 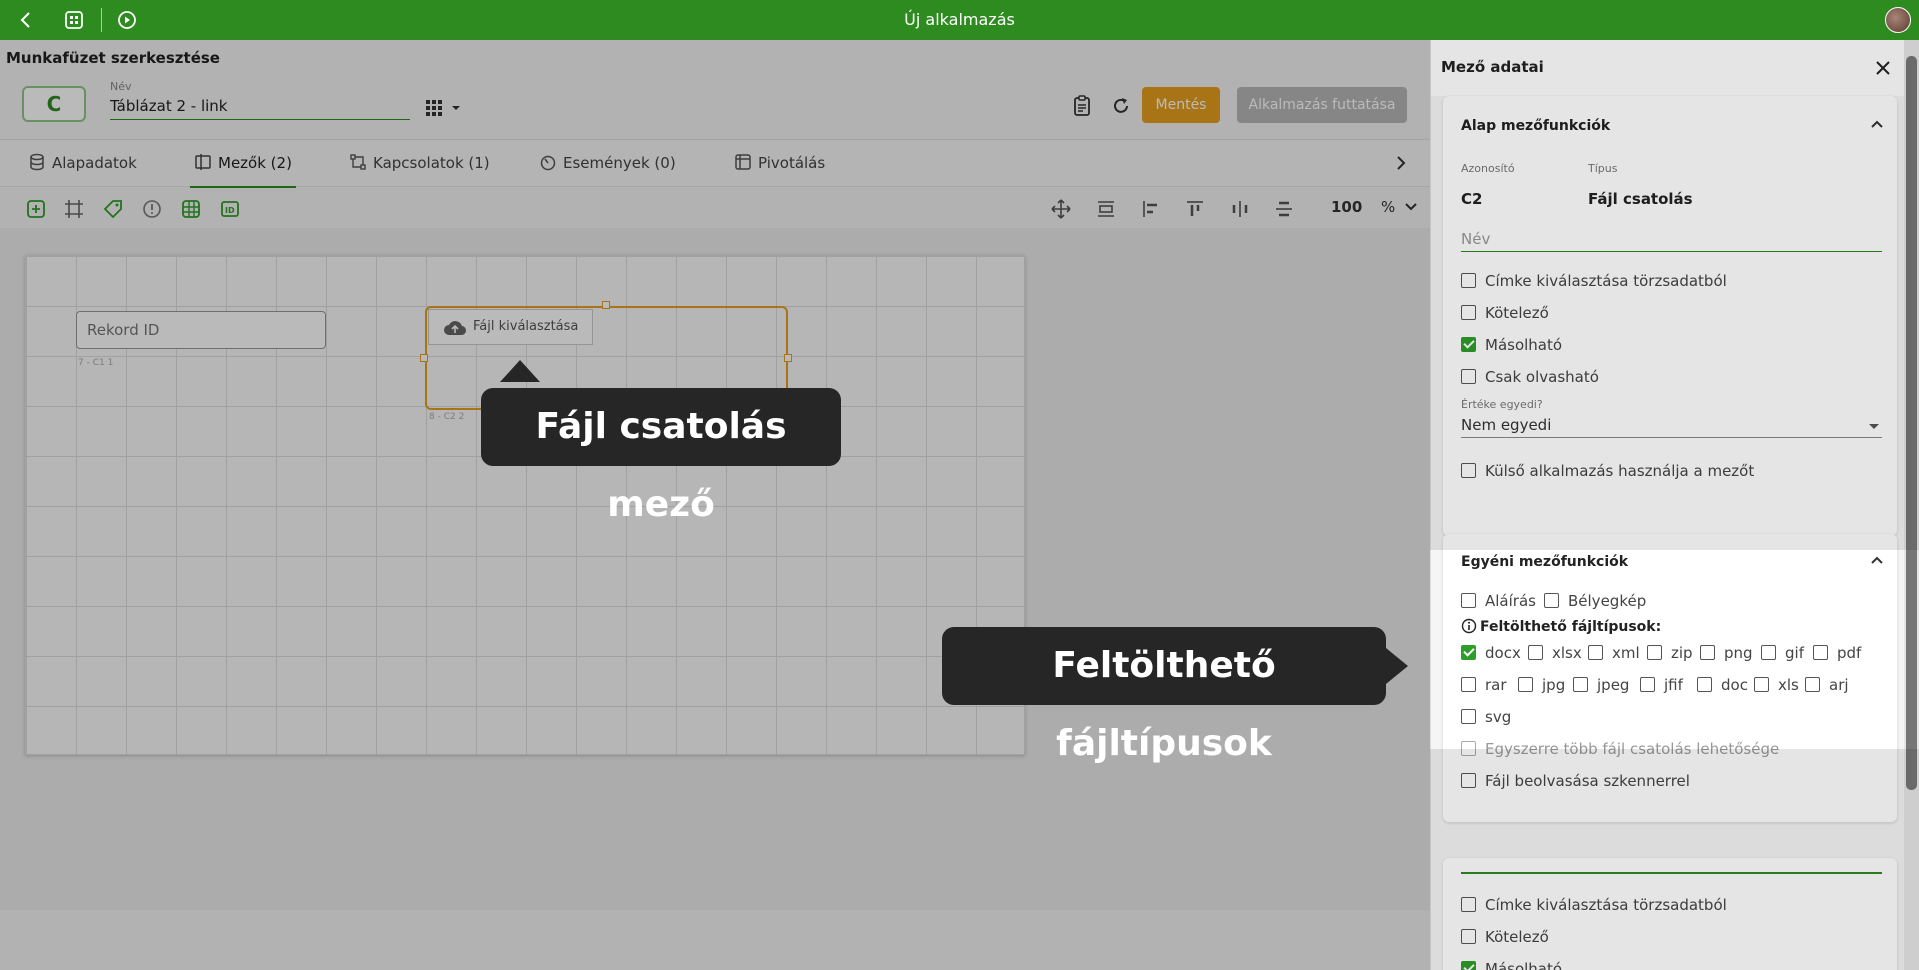 What do you see at coordinates (1469, 626) in the screenshot?
I see `info-icon` at bounding box center [1469, 626].